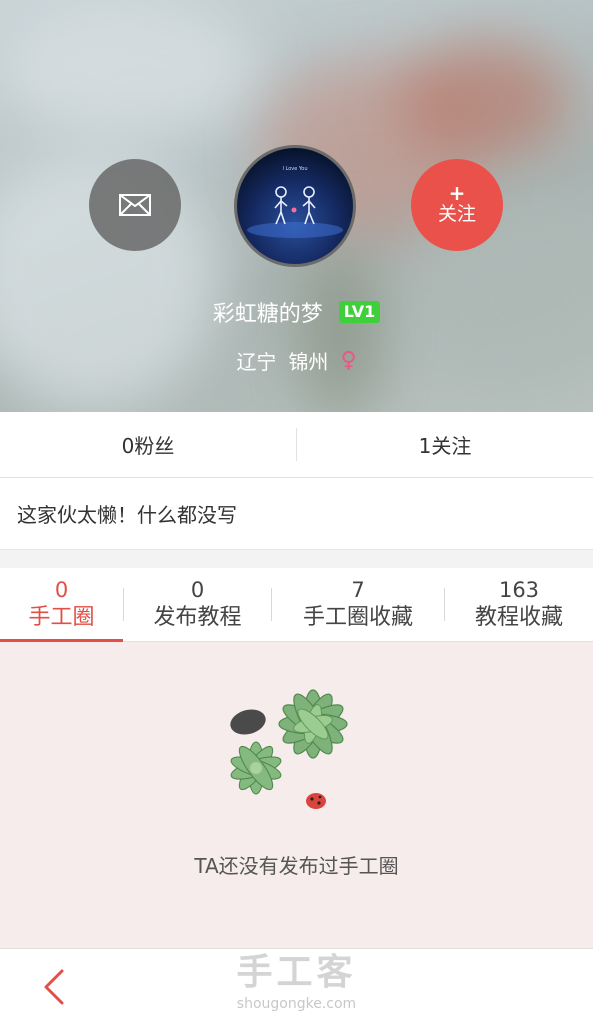 This screenshot has height=1022, width=593. What do you see at coordinates (296, 559) in the screenshot?
I see `section-gap` at bounding box center [296, 559].